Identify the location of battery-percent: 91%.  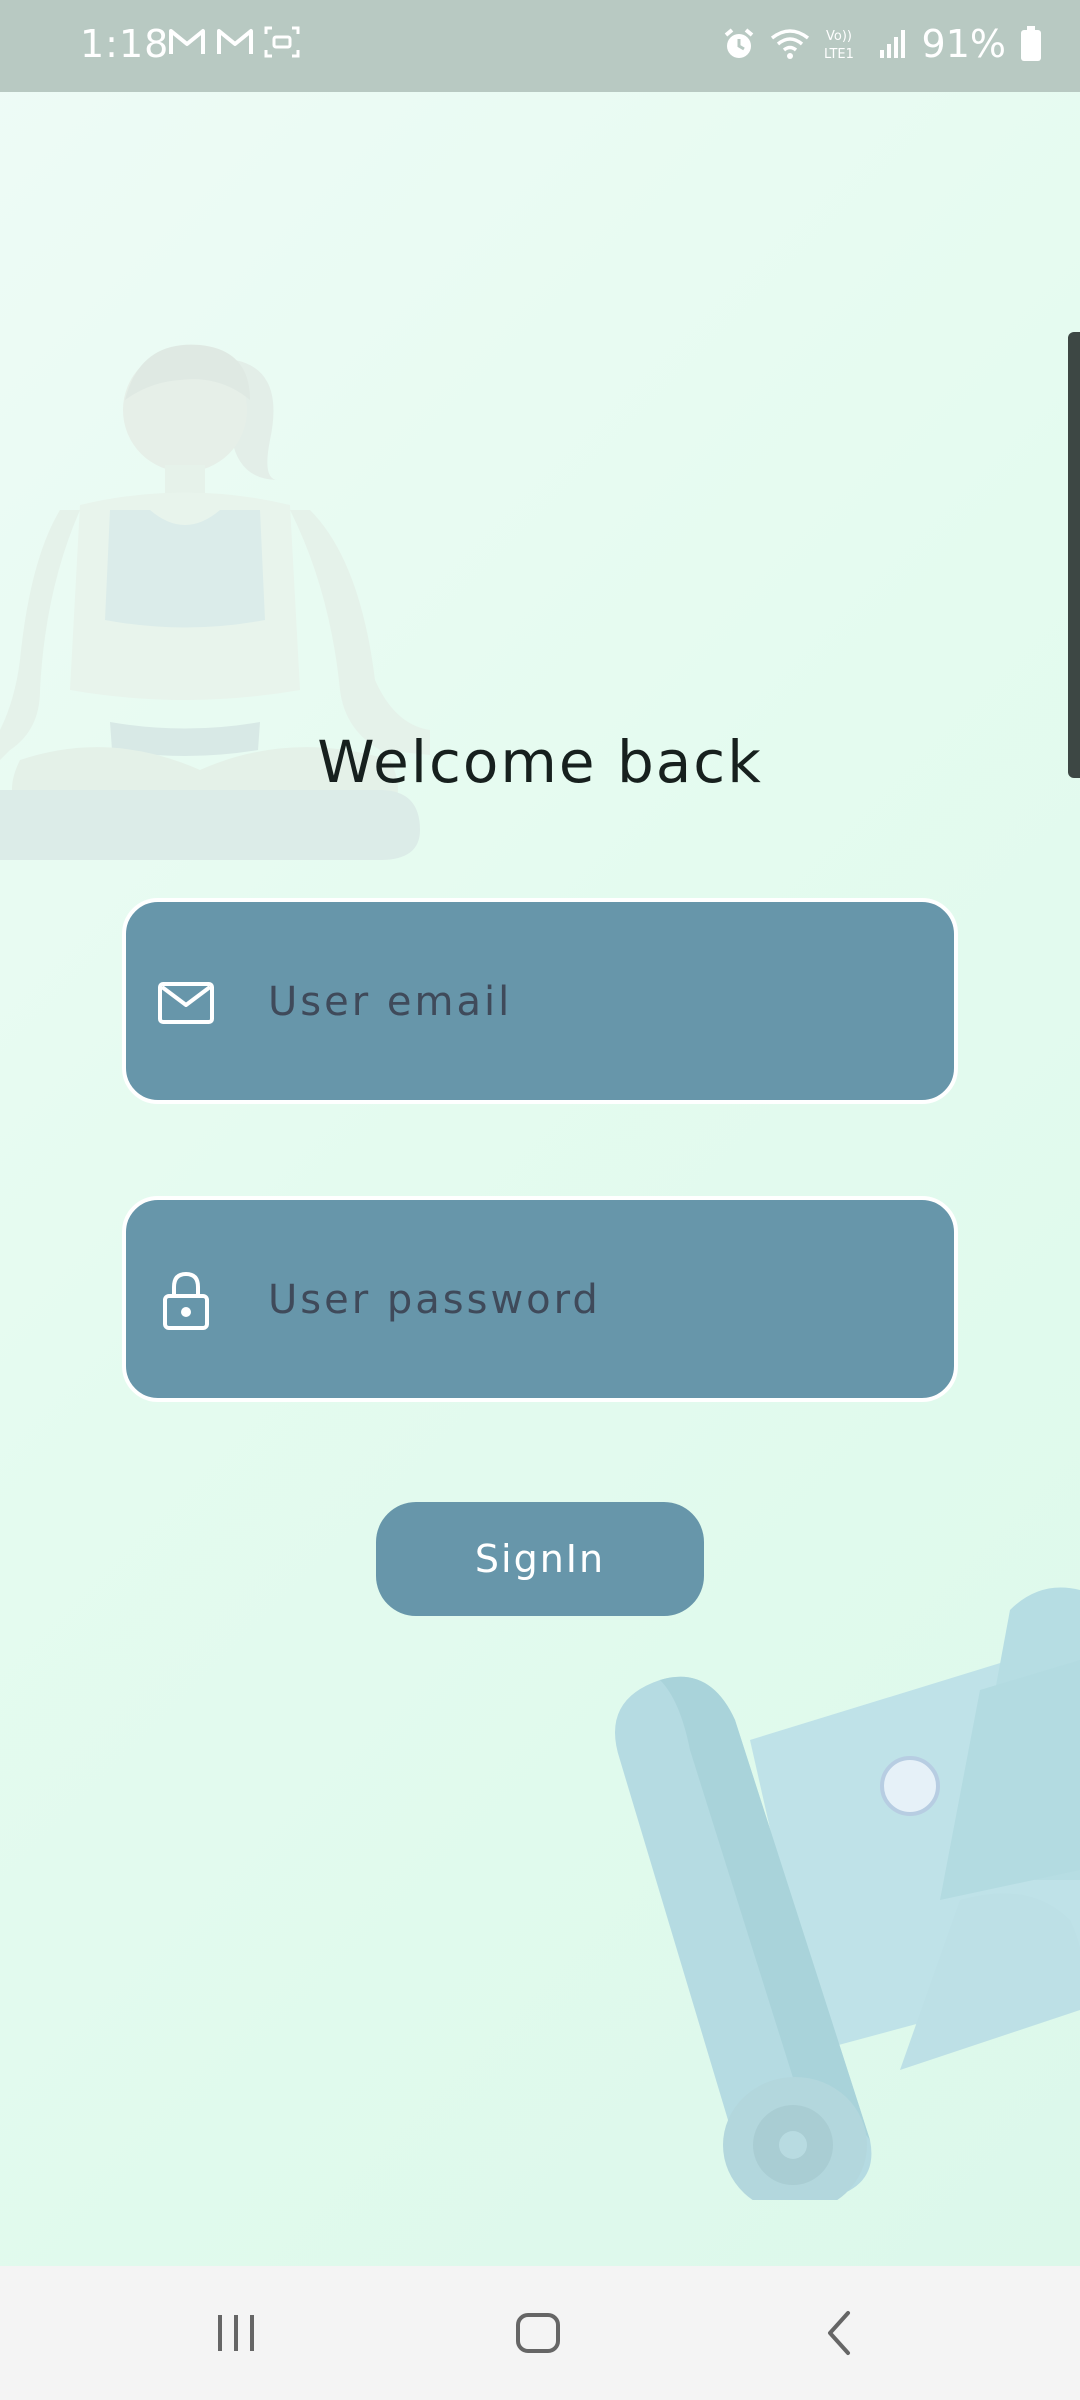
(963, 44).